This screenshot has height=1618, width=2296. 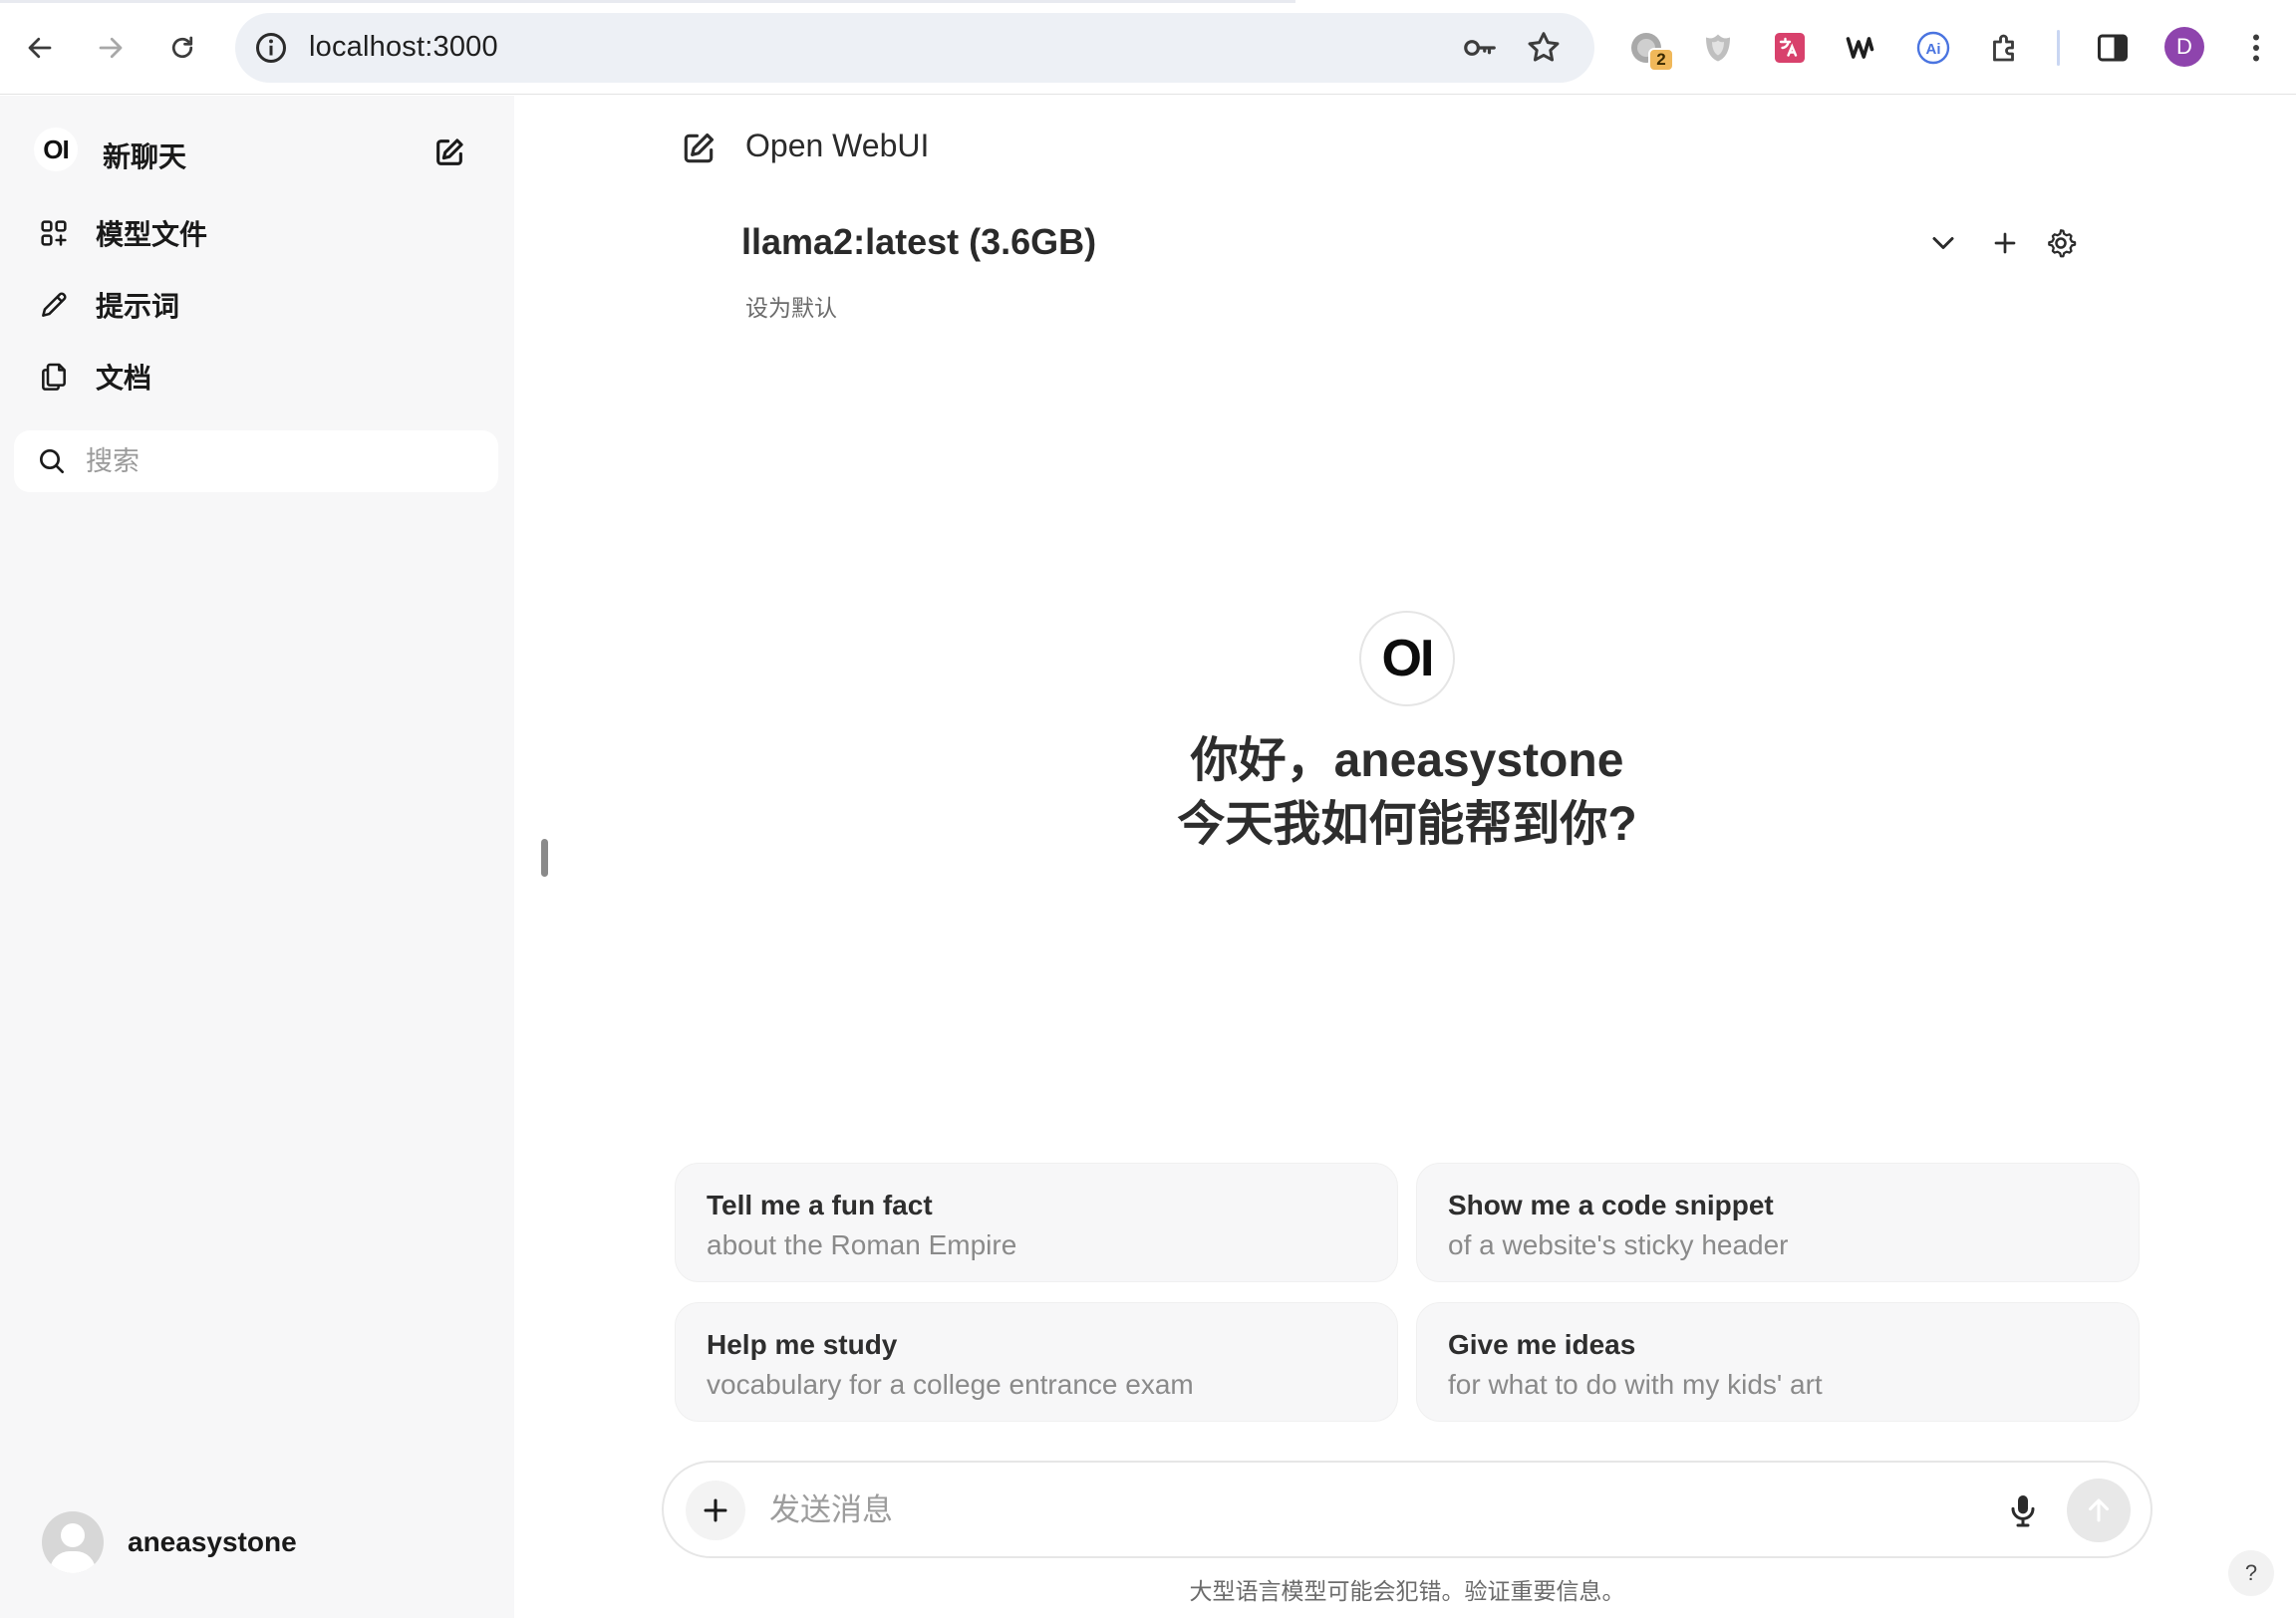 What do you see at coordinates (52, 461) in the screenshot?
I see `search-icon` at bounding box center [52, 461].